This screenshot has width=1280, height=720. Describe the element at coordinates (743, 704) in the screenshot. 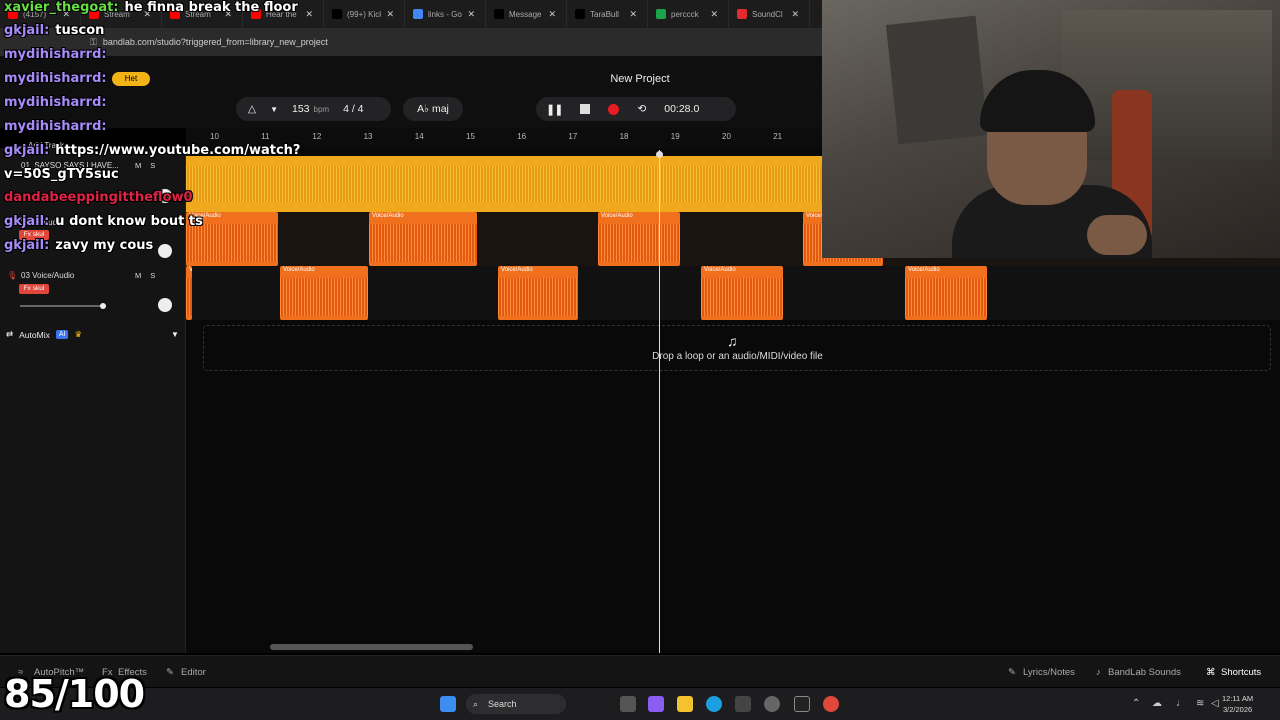

I see `store-icon` at that location.